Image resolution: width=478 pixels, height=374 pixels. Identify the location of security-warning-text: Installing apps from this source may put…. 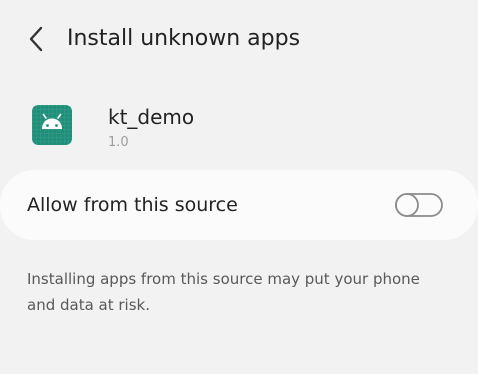
(223, 292).